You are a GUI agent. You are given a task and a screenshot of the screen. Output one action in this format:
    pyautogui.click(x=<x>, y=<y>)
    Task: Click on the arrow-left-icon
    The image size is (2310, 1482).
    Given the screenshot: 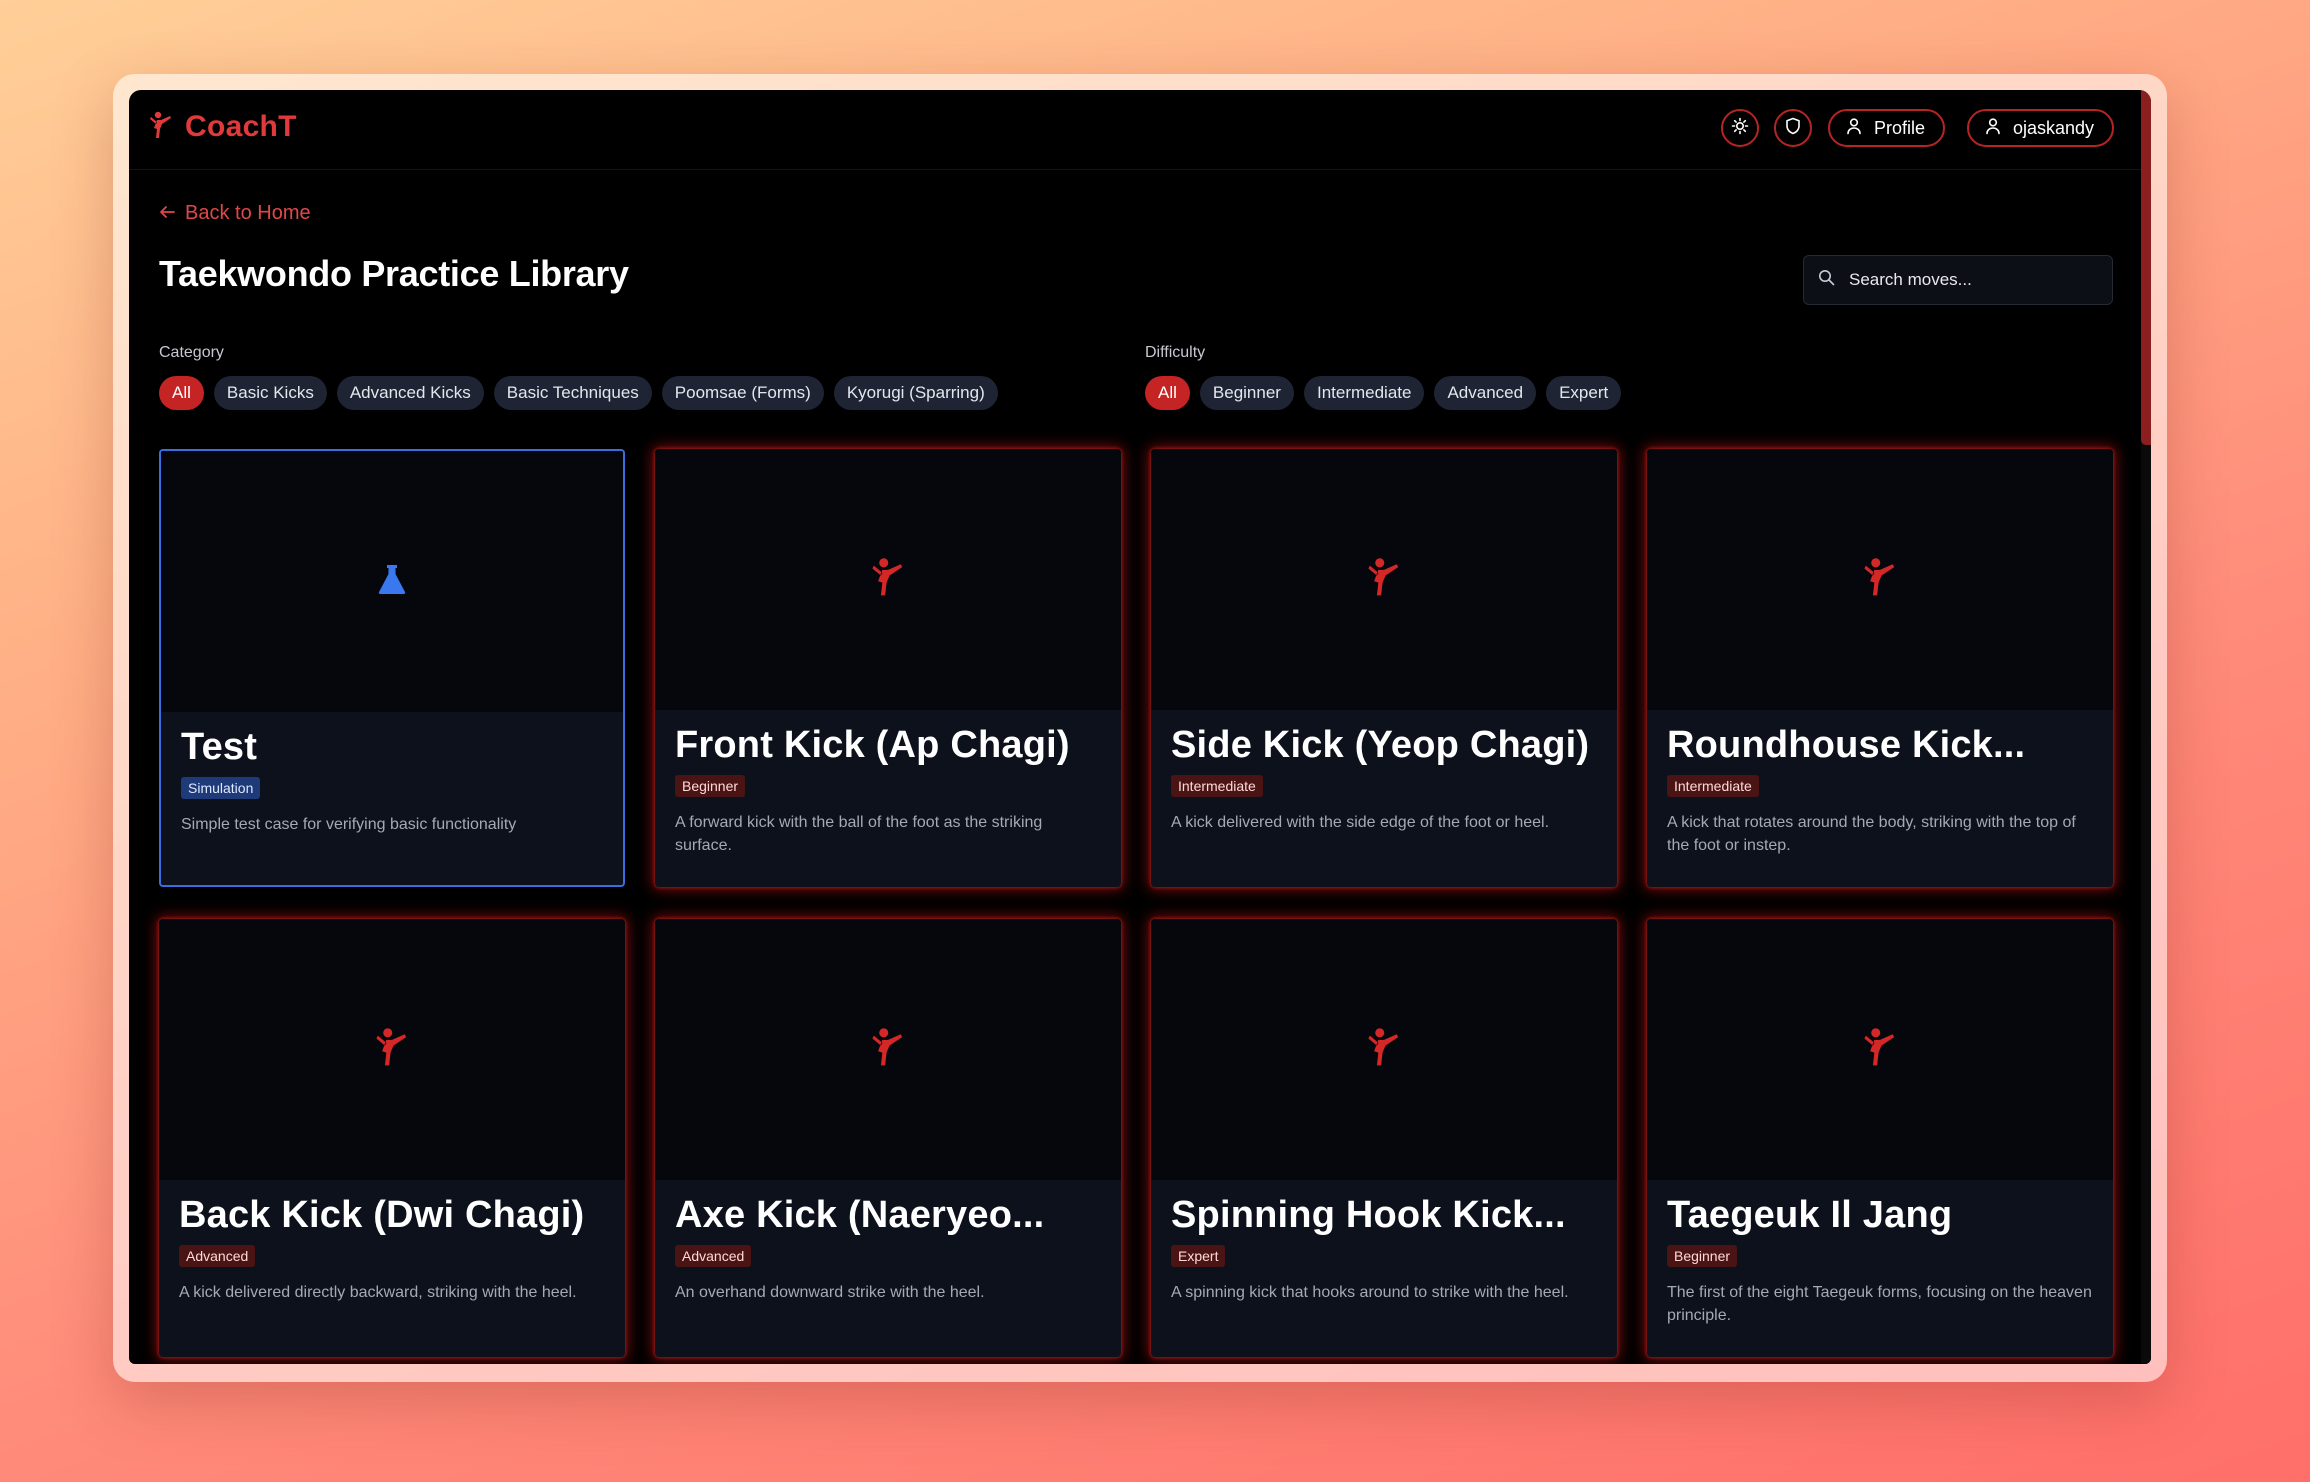 What is the action you would take?
    pyautogui.click(x=167, y=213)
    